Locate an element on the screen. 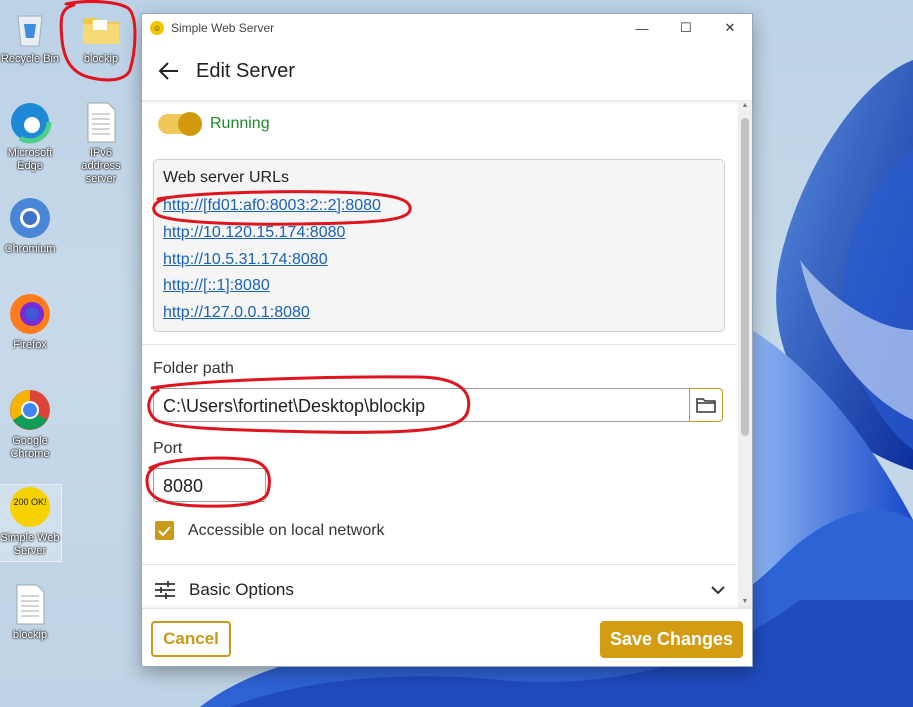 The width and height of the screenshot is (913, 707). footer-bar: Cancel Save Changes is located at coordinates (447, 637).